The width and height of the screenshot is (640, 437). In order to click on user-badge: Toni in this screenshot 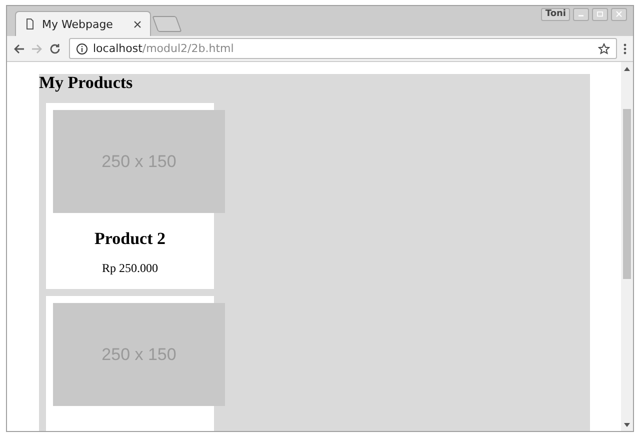, I will do `click(555, 14)`.